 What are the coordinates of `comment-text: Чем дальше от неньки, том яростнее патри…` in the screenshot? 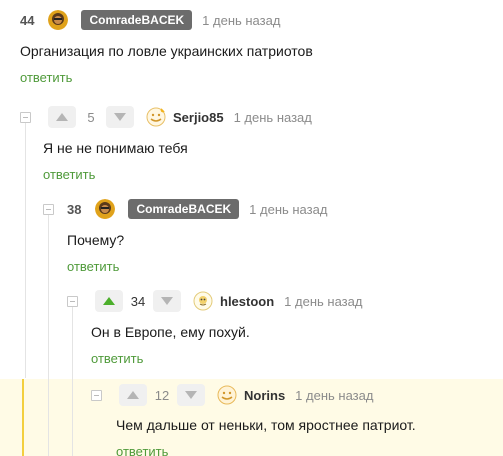 It's located at (266, 425).